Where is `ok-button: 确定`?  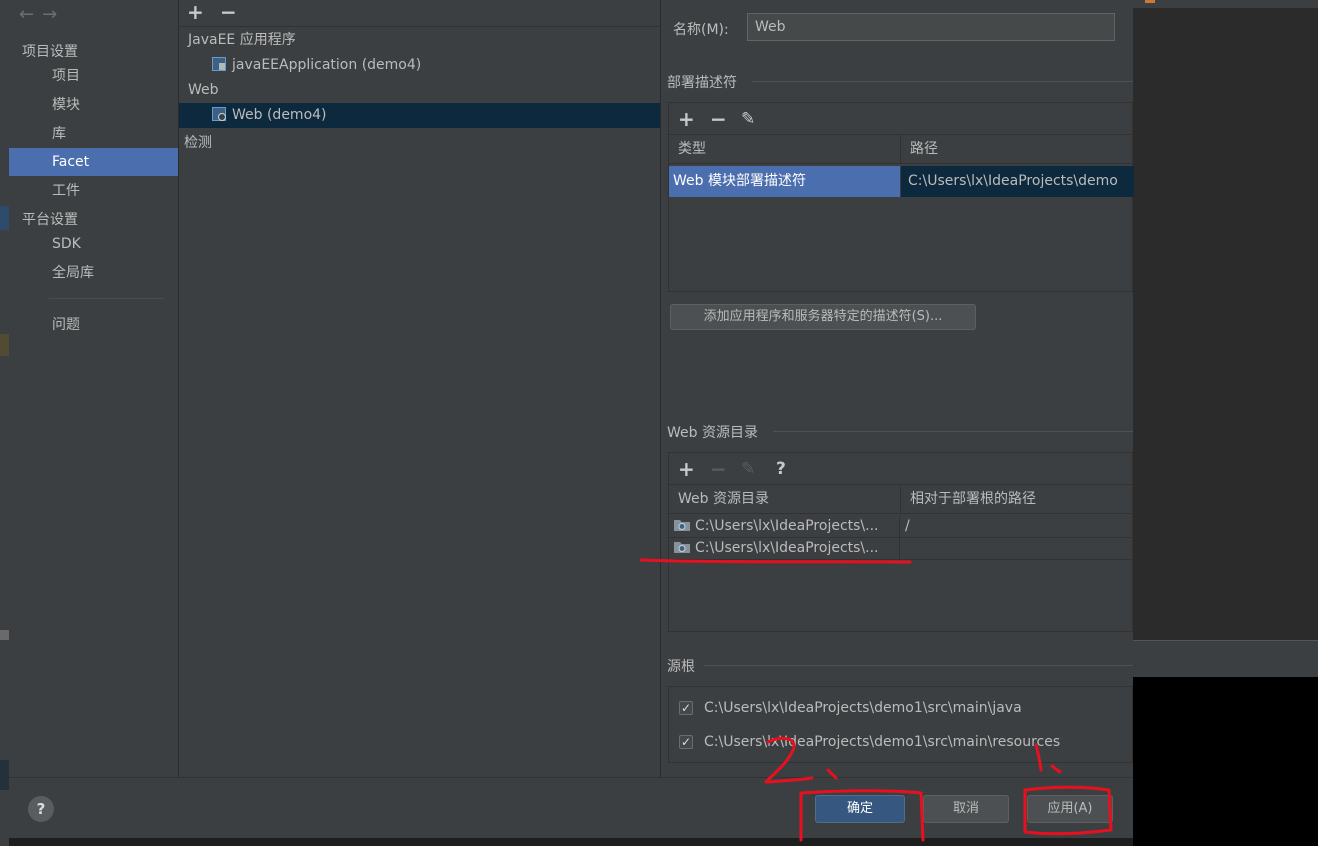
ok-button: 确定 is located at coordinates (860, 809).